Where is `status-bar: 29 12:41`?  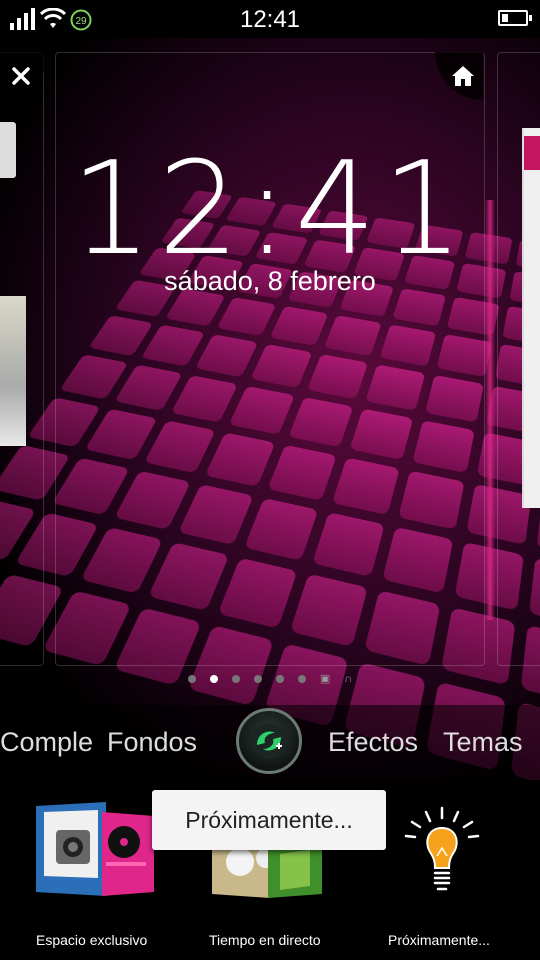 status-bar: 29 12:41 is located at coordinates (270, 19).